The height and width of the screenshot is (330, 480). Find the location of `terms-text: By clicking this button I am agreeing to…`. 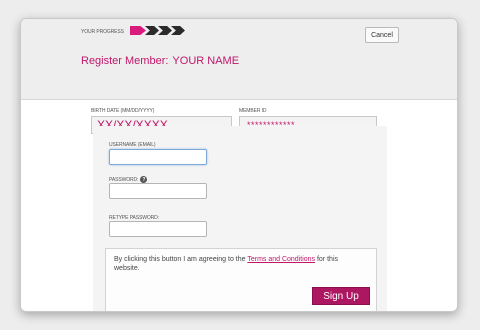

terms-text: By clicking this button I am agreeing to… is located at coordinates (239, 264).